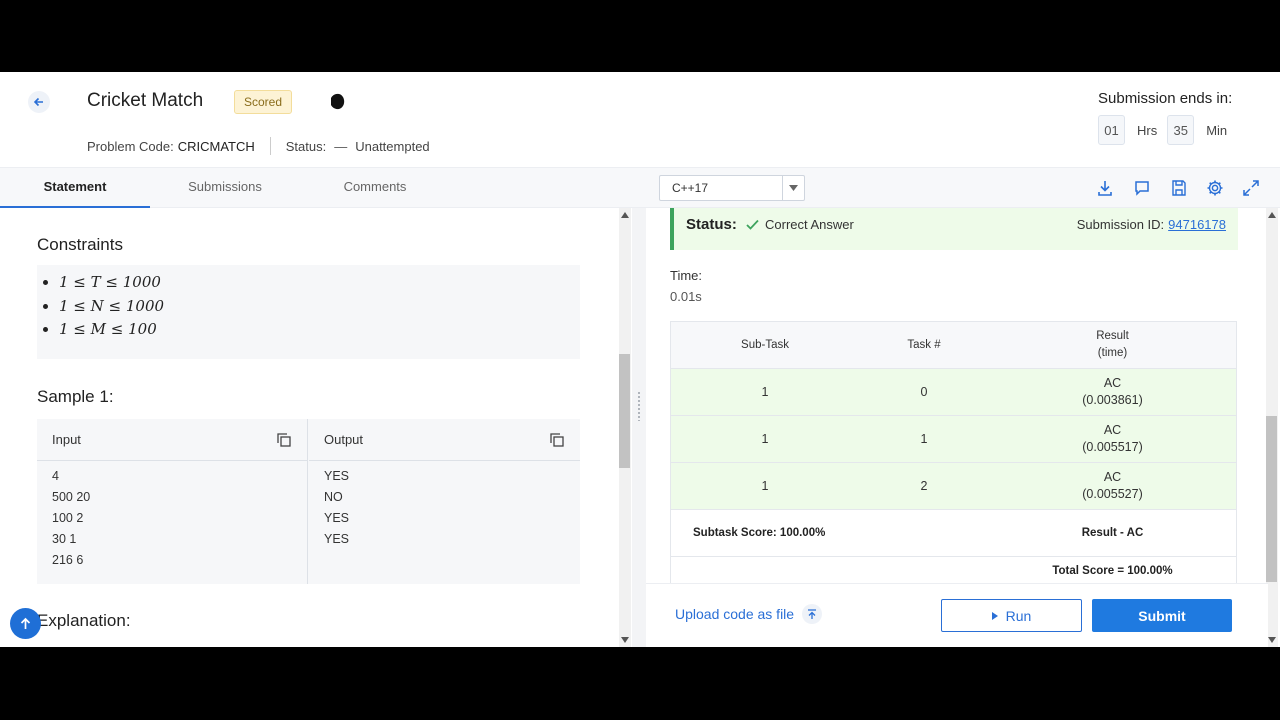 The width and height of the screenshot is (1280, 720). What do you see at coordinates (1105, 188) in the screenshot?
I see `download-icon` at bounding box center [1105, 188].